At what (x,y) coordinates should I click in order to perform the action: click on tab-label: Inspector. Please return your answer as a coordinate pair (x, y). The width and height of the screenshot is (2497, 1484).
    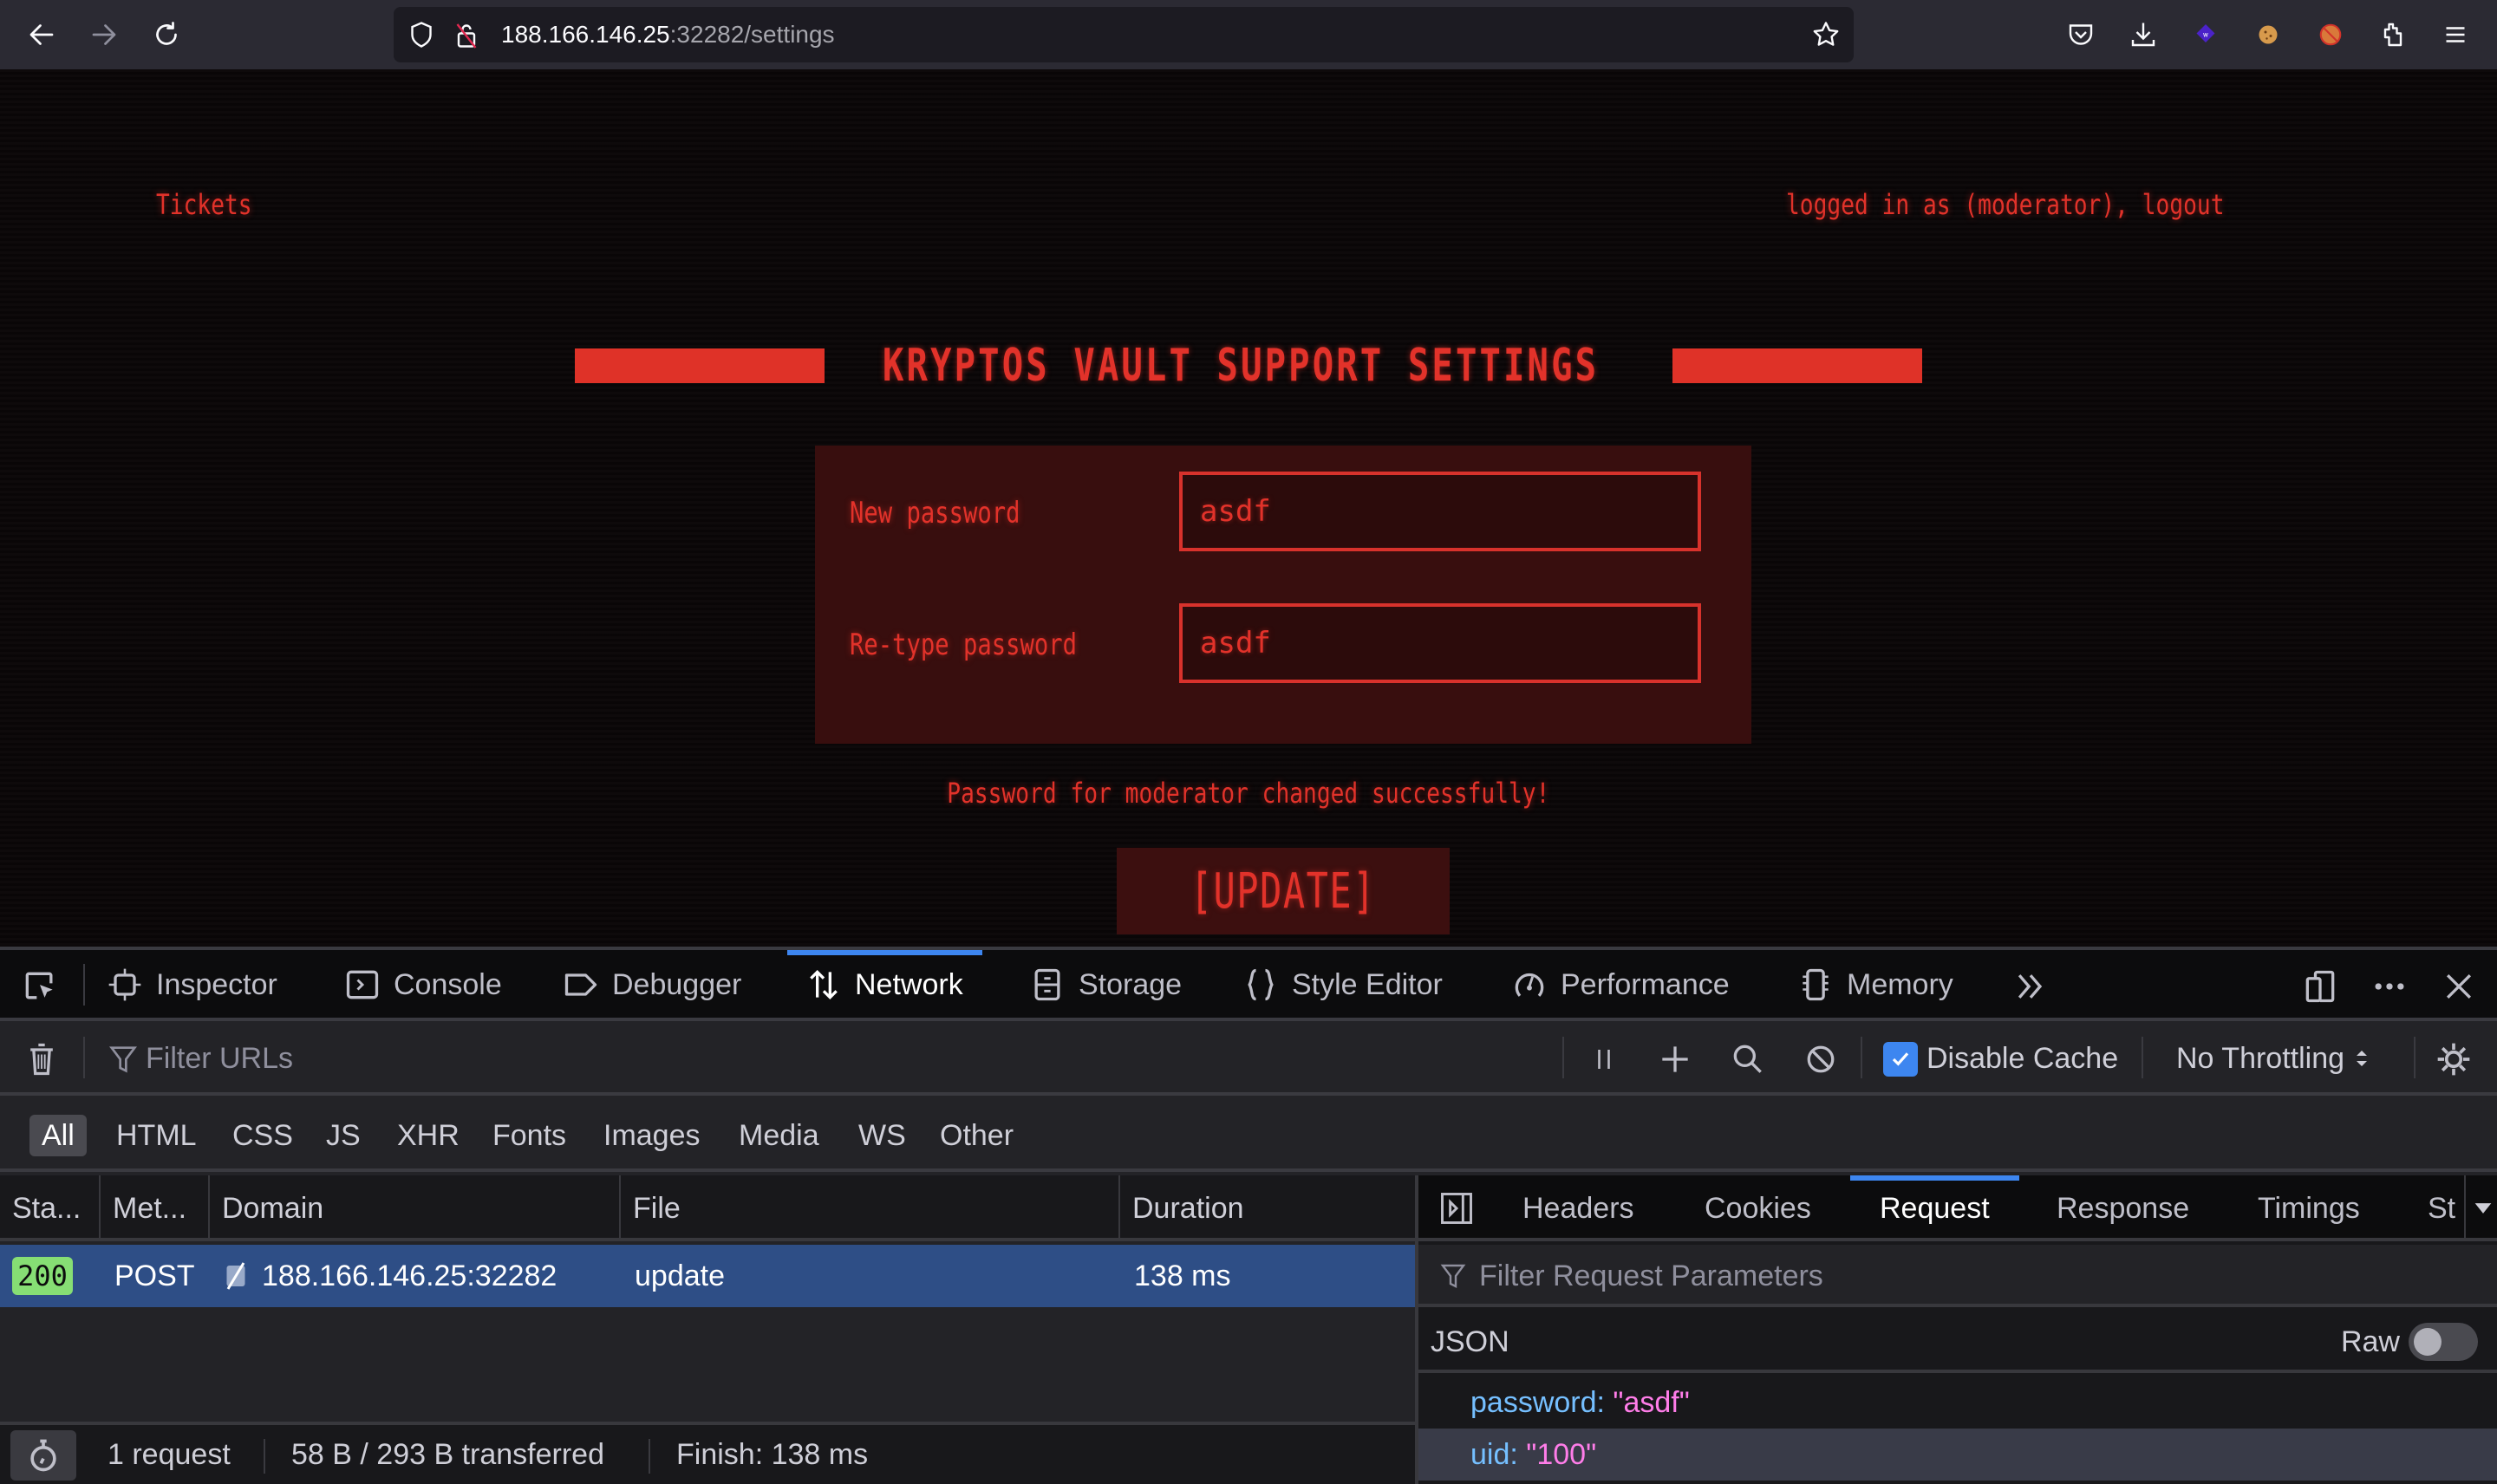
    Looking at the image, I should click on (216, 984).